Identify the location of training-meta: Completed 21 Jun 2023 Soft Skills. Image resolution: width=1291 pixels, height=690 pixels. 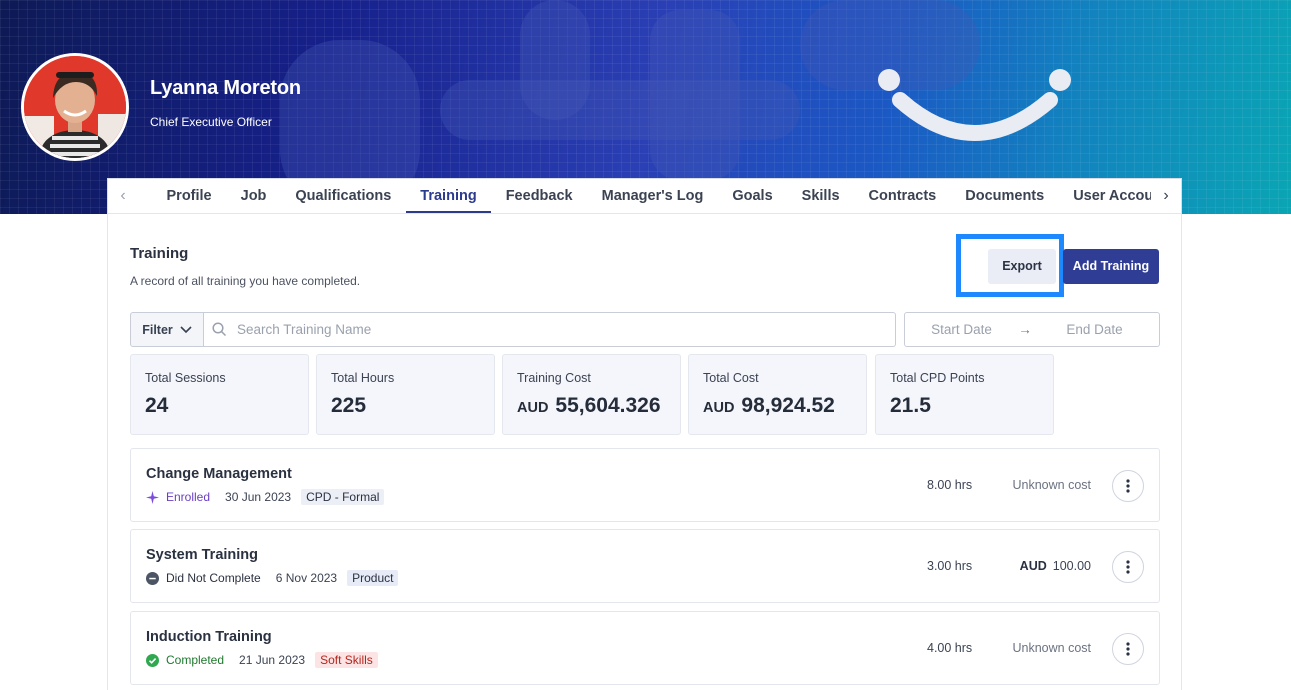
(262, 660).